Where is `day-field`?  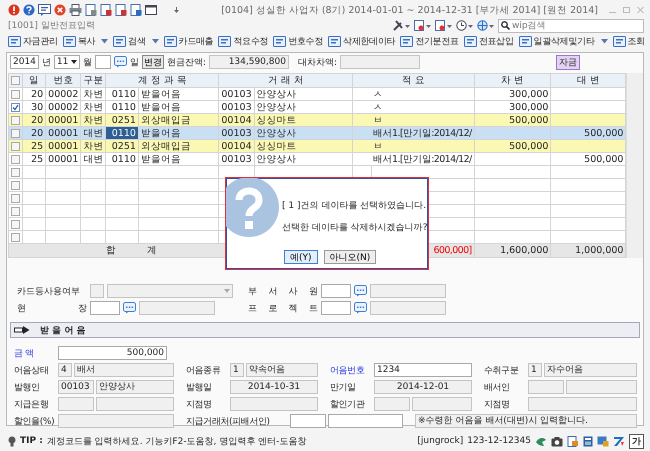 day-field is located at coordinates (102, 62).